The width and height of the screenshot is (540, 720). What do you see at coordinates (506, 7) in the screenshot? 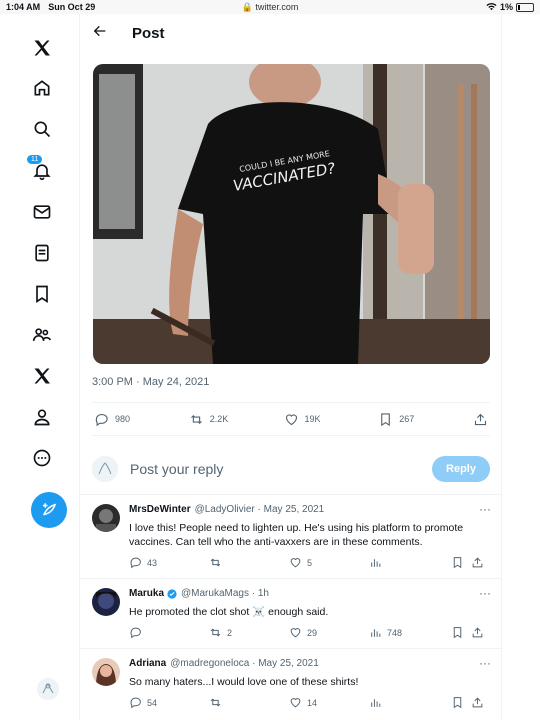
I see `battery-percent: 1%` at bounding box center [506, 7].